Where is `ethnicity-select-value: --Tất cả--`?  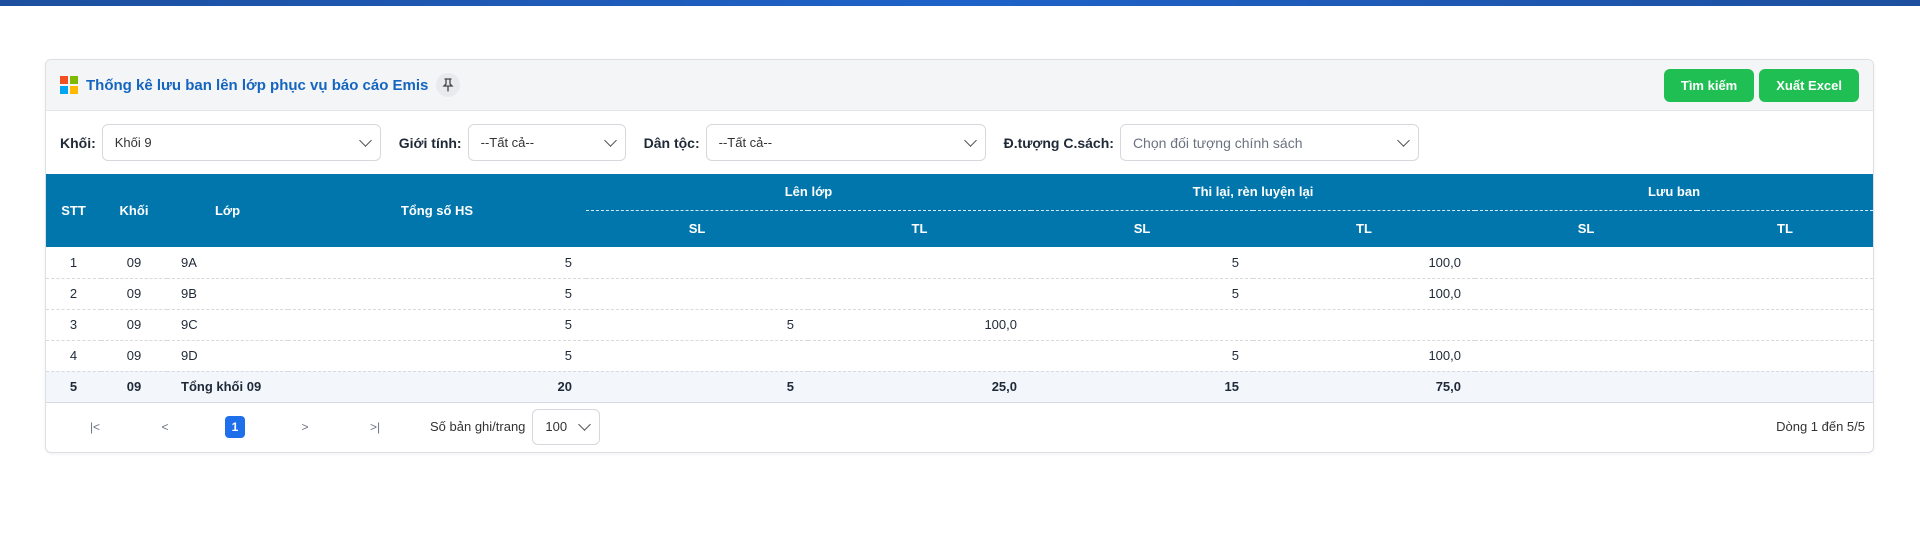 ethnicity-select-value: --Tất cả-- is located at coordinates (745, 142).